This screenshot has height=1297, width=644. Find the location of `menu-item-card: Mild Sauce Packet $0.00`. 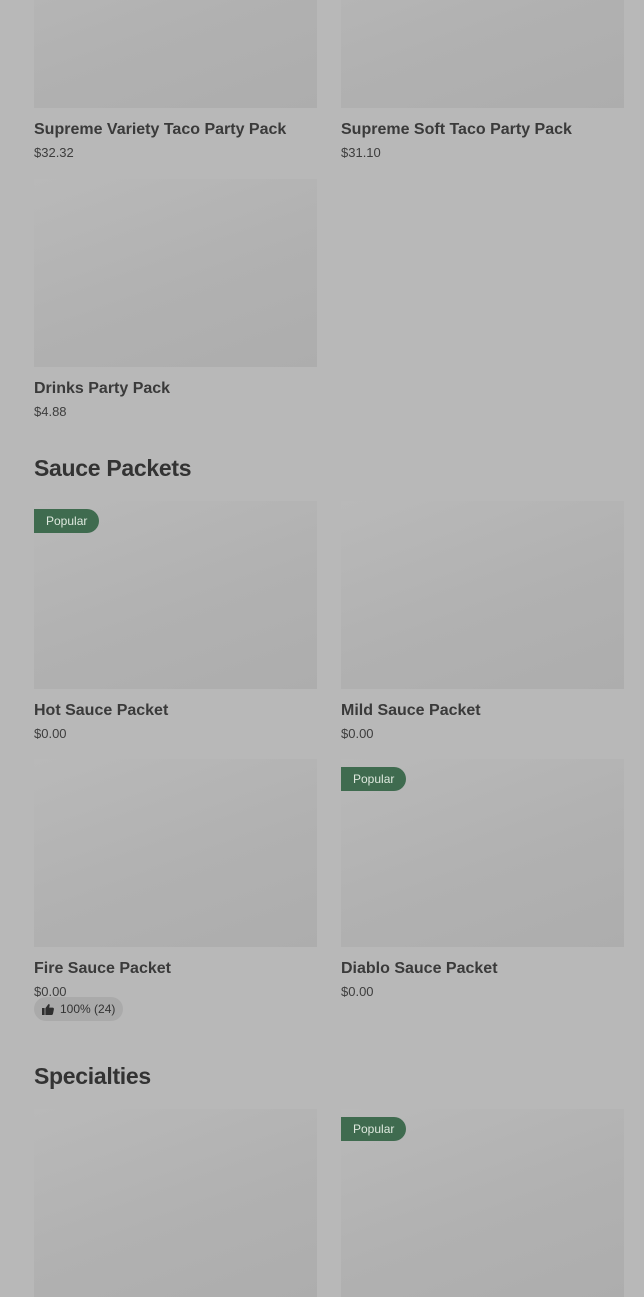

menu-item-card: Mild Sauce Packet $0.00 is located at coordinates (482, 621).